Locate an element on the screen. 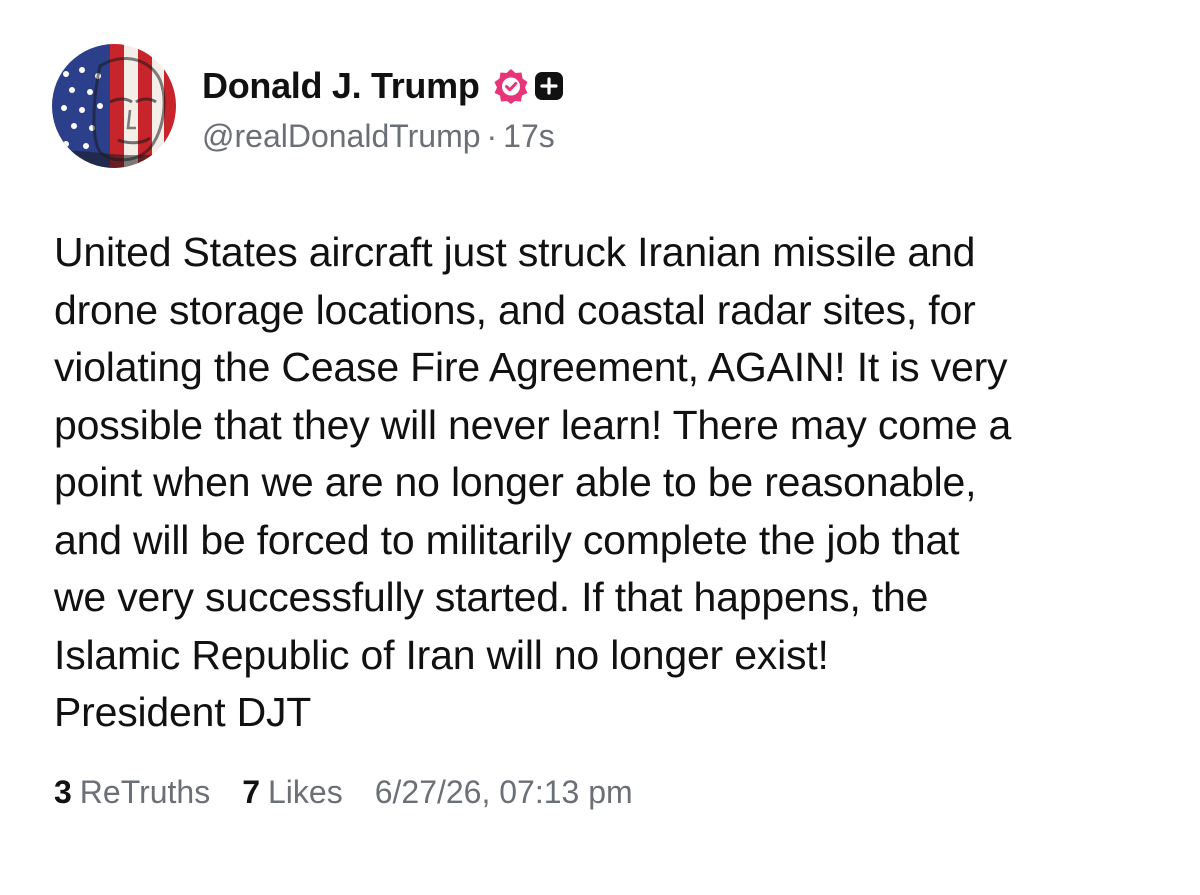 The image size is (1200, 895). plus-square-icon is located at coordinates (549, 86).